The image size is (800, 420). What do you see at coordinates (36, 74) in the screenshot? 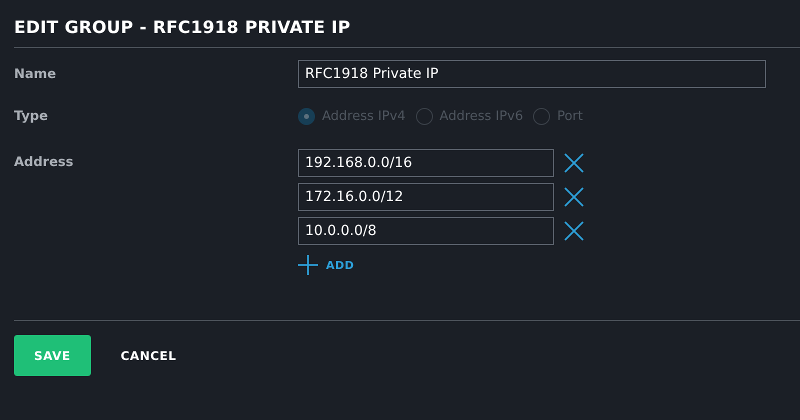
I see `field-label: Name` at bounding box center [36, 74].